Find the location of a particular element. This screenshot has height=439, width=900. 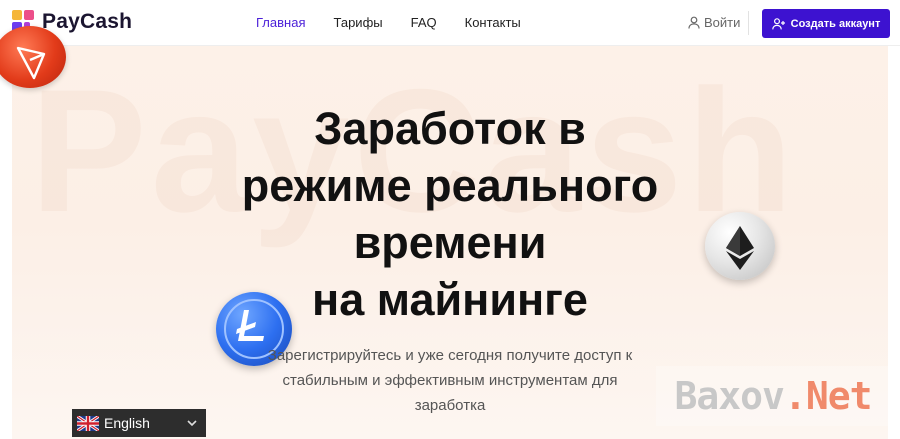

watermark-part-1: Baxov is located at coordinates (729, 396).